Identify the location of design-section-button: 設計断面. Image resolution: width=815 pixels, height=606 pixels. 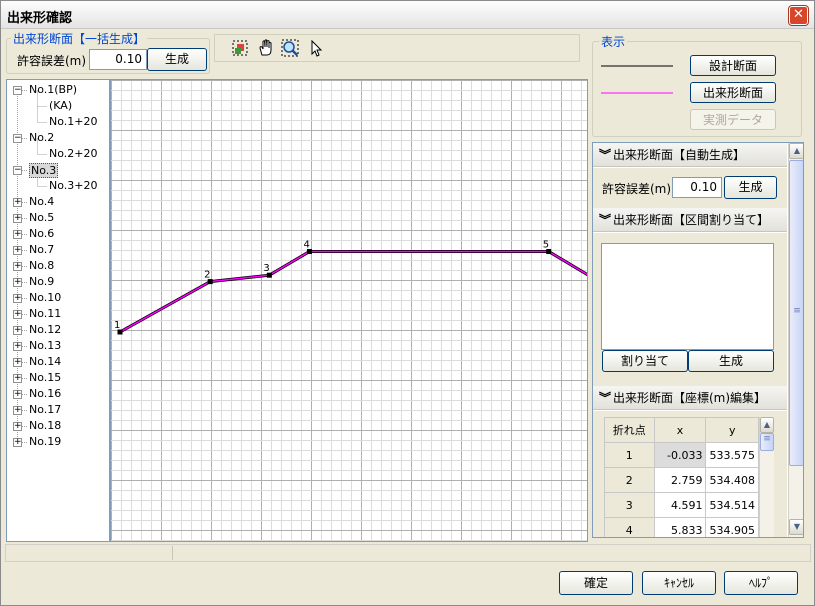
(733, 65).